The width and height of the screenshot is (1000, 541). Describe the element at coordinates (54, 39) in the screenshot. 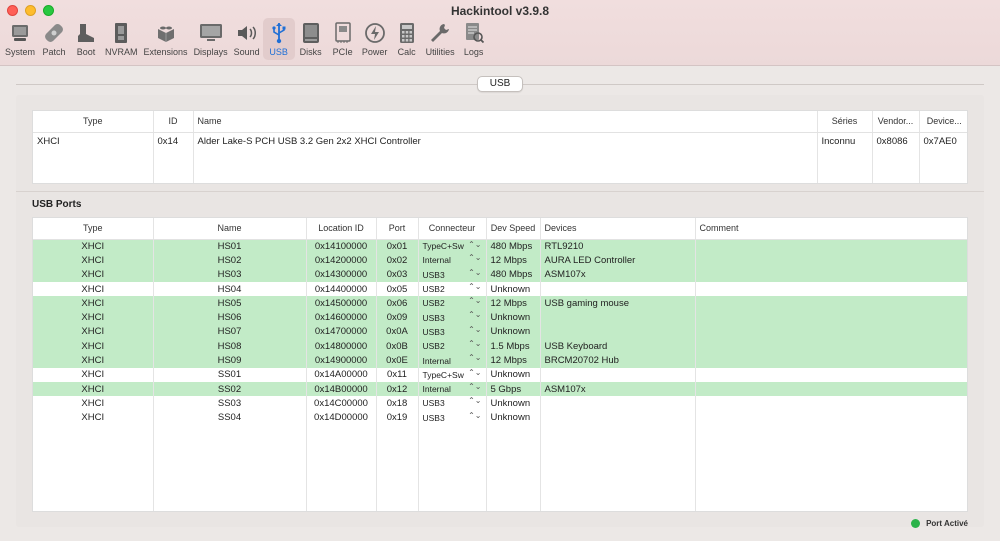

I see `toolbar-patch-button: Patch` at that location.